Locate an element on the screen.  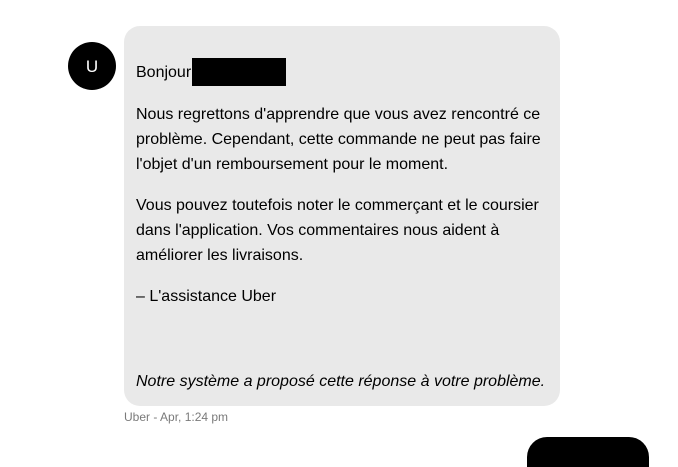
avatar: U is located at coordinates (92, 66).